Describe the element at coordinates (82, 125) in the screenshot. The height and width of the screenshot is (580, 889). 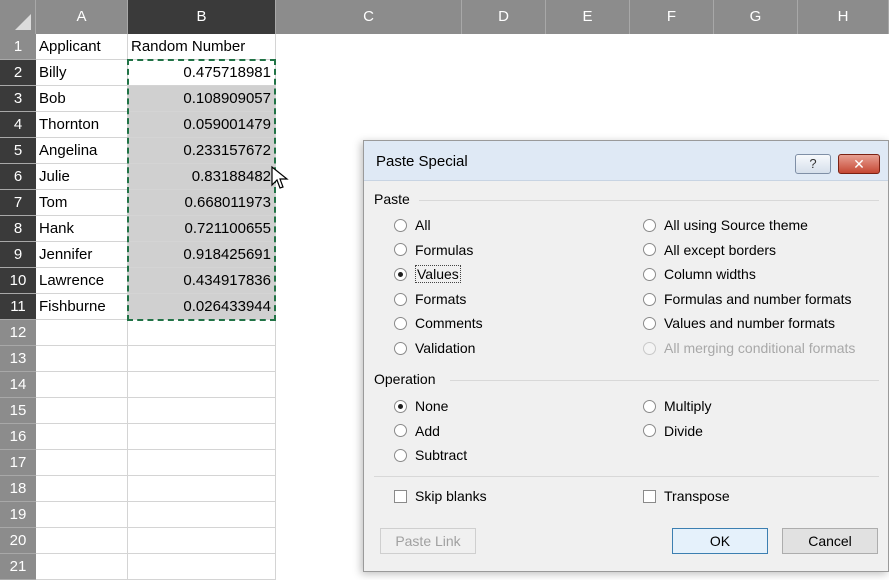
I see `cell-a: Thornton` at that location.